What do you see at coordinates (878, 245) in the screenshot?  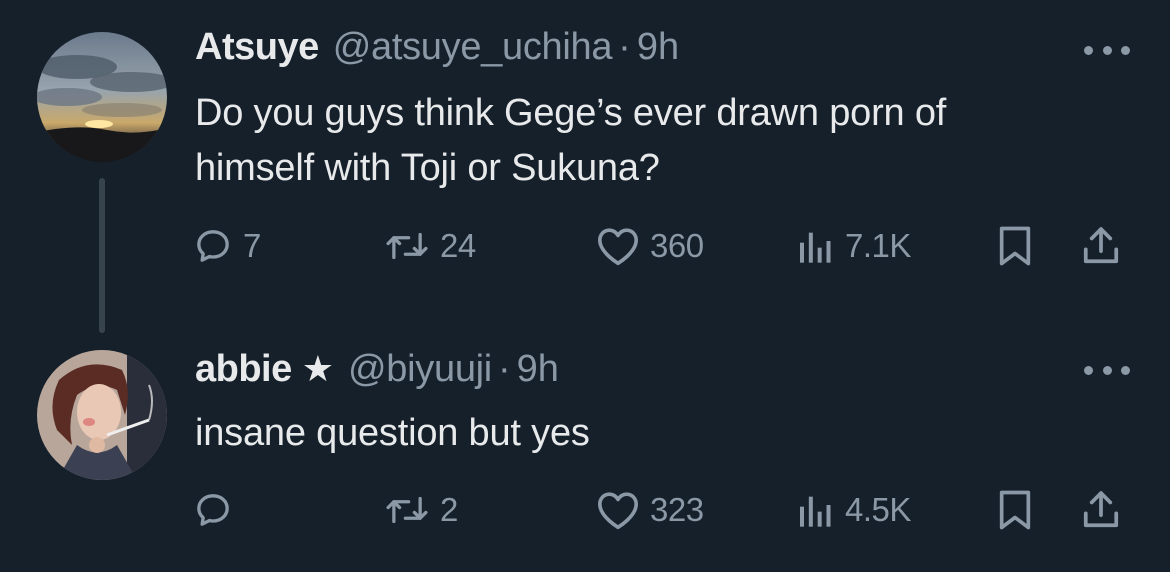 I see `view-count: 7.1K` at bounding box center [878, 245].